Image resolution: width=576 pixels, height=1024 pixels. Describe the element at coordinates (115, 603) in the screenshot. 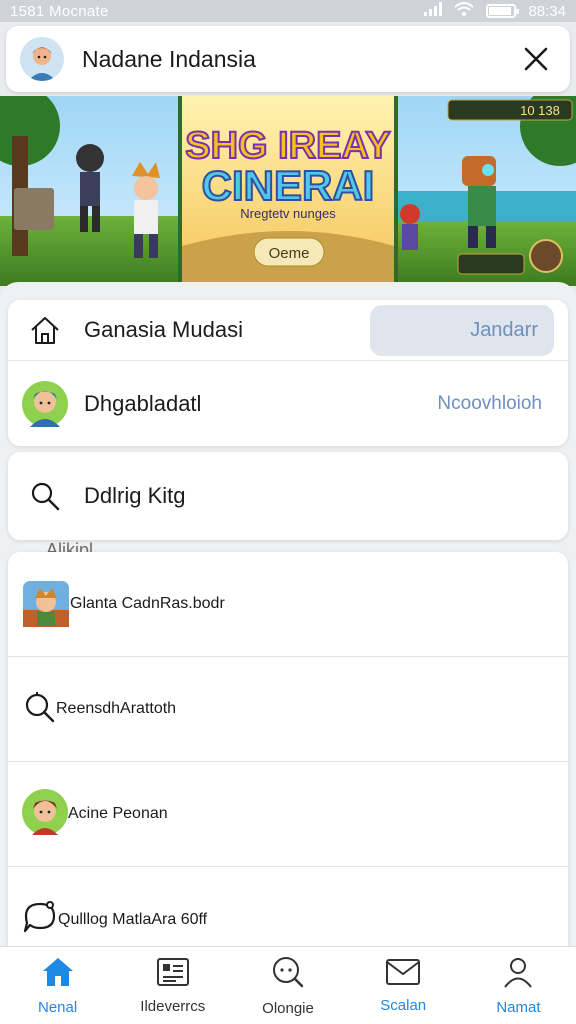

I see `list-item-label: Glanta Cadn` at that location.